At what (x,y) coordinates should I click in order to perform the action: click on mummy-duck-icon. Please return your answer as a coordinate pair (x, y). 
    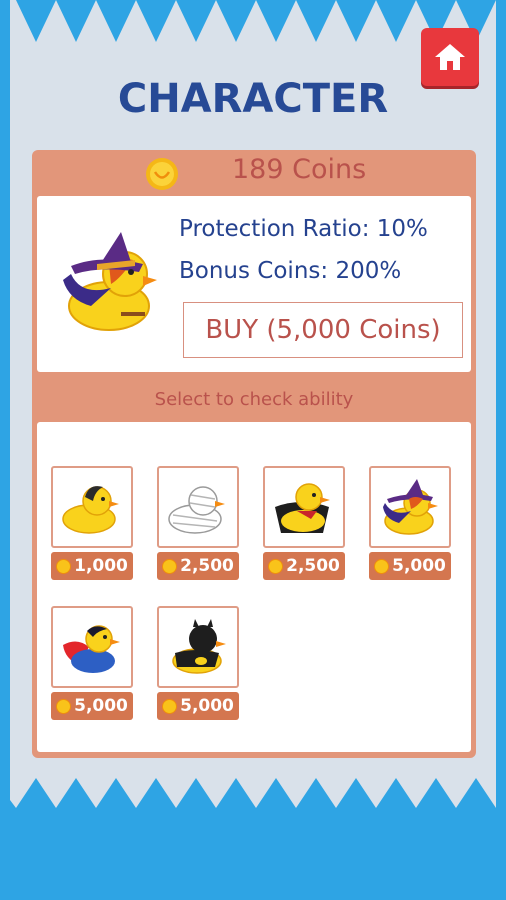
    Looking at the image, I should click on (196, 510).